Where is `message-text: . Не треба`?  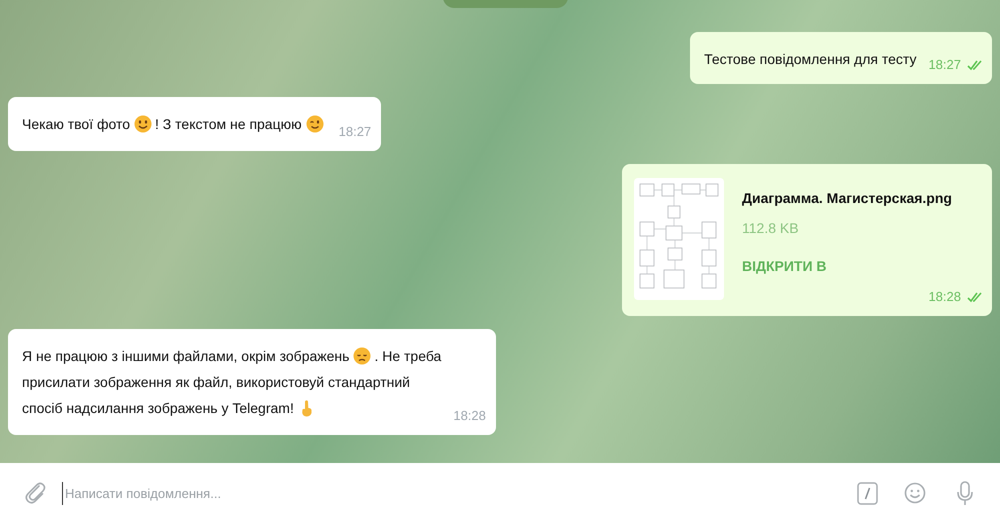 message-text: . Не треба is located at coordinates (408, 356).